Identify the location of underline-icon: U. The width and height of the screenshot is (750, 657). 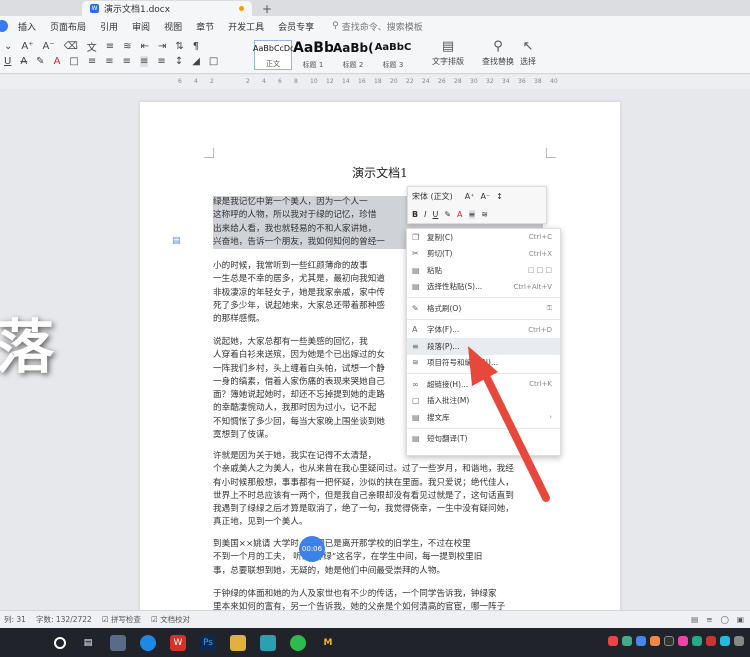
(7, 61).